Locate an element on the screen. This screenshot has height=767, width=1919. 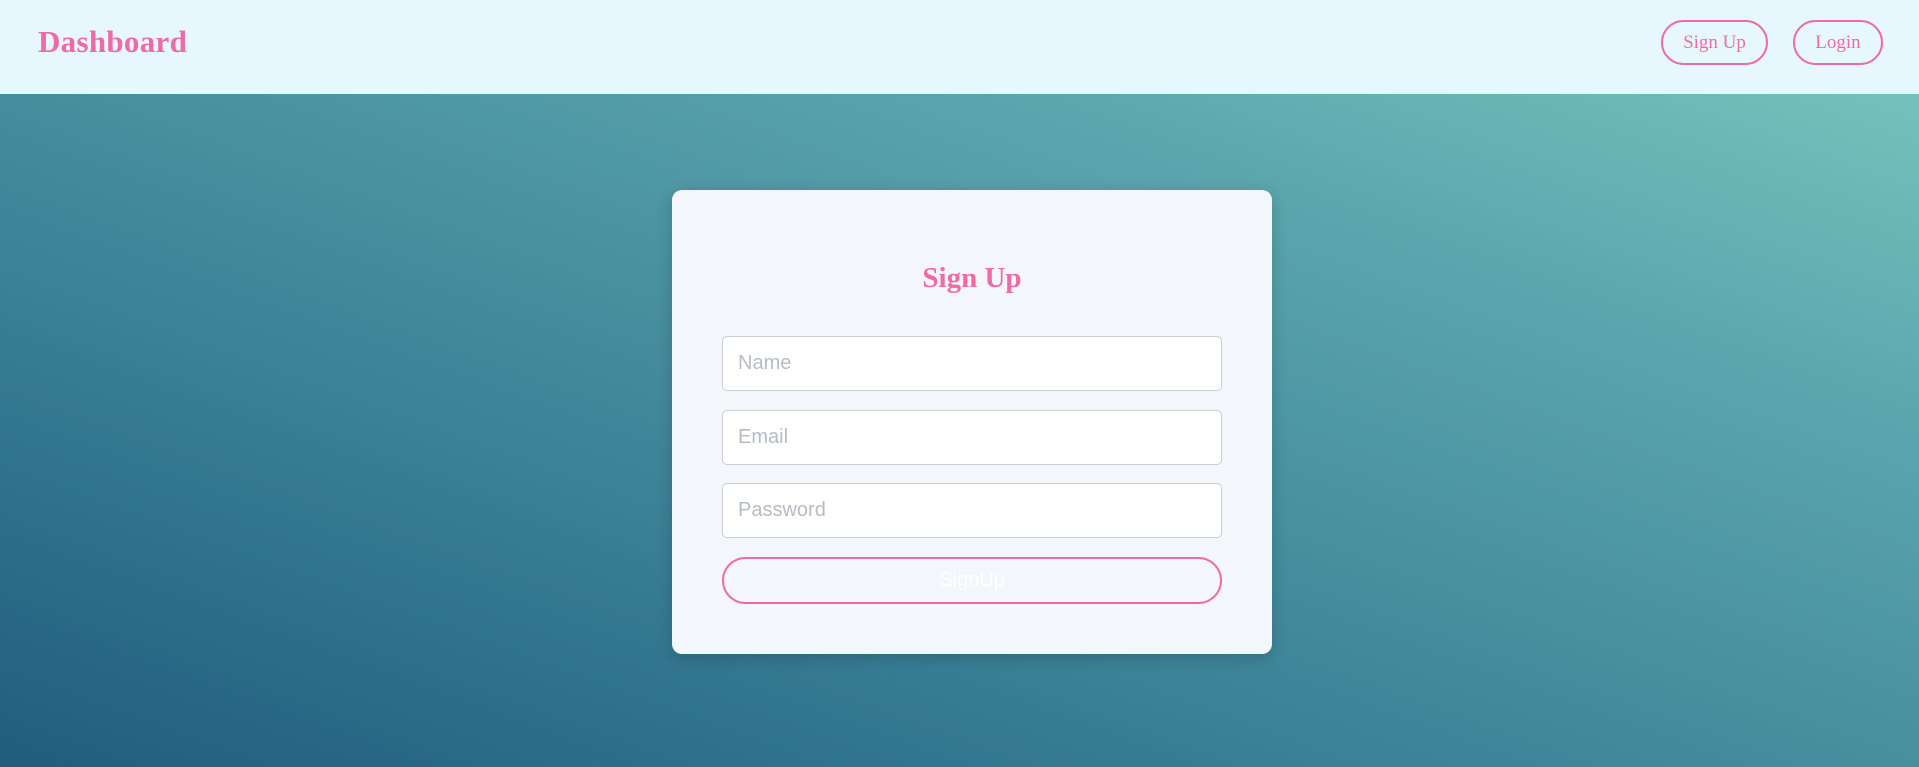
email-input is located at coordinates (972, 437).